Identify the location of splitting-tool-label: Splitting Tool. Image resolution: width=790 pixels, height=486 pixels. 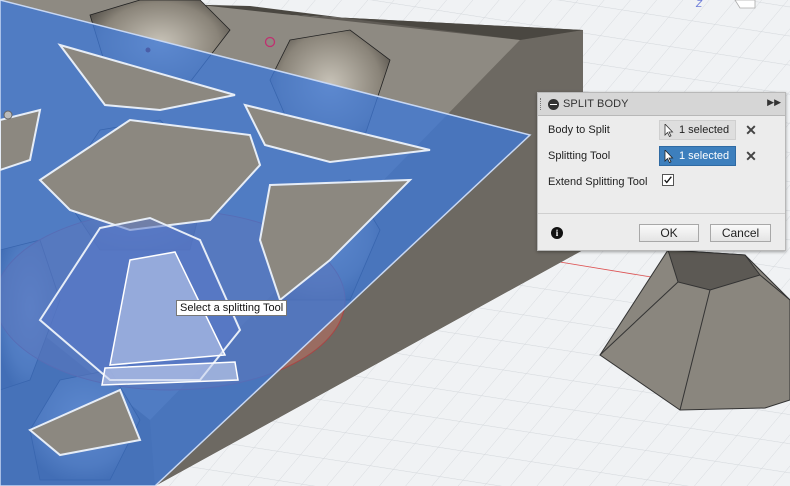
(579, 156).